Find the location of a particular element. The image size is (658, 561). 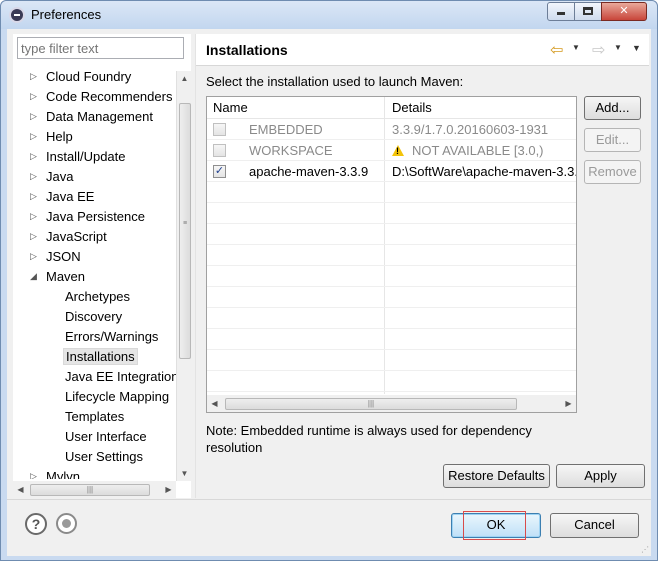

ok-button: OK is located at coordinates (496, 525).